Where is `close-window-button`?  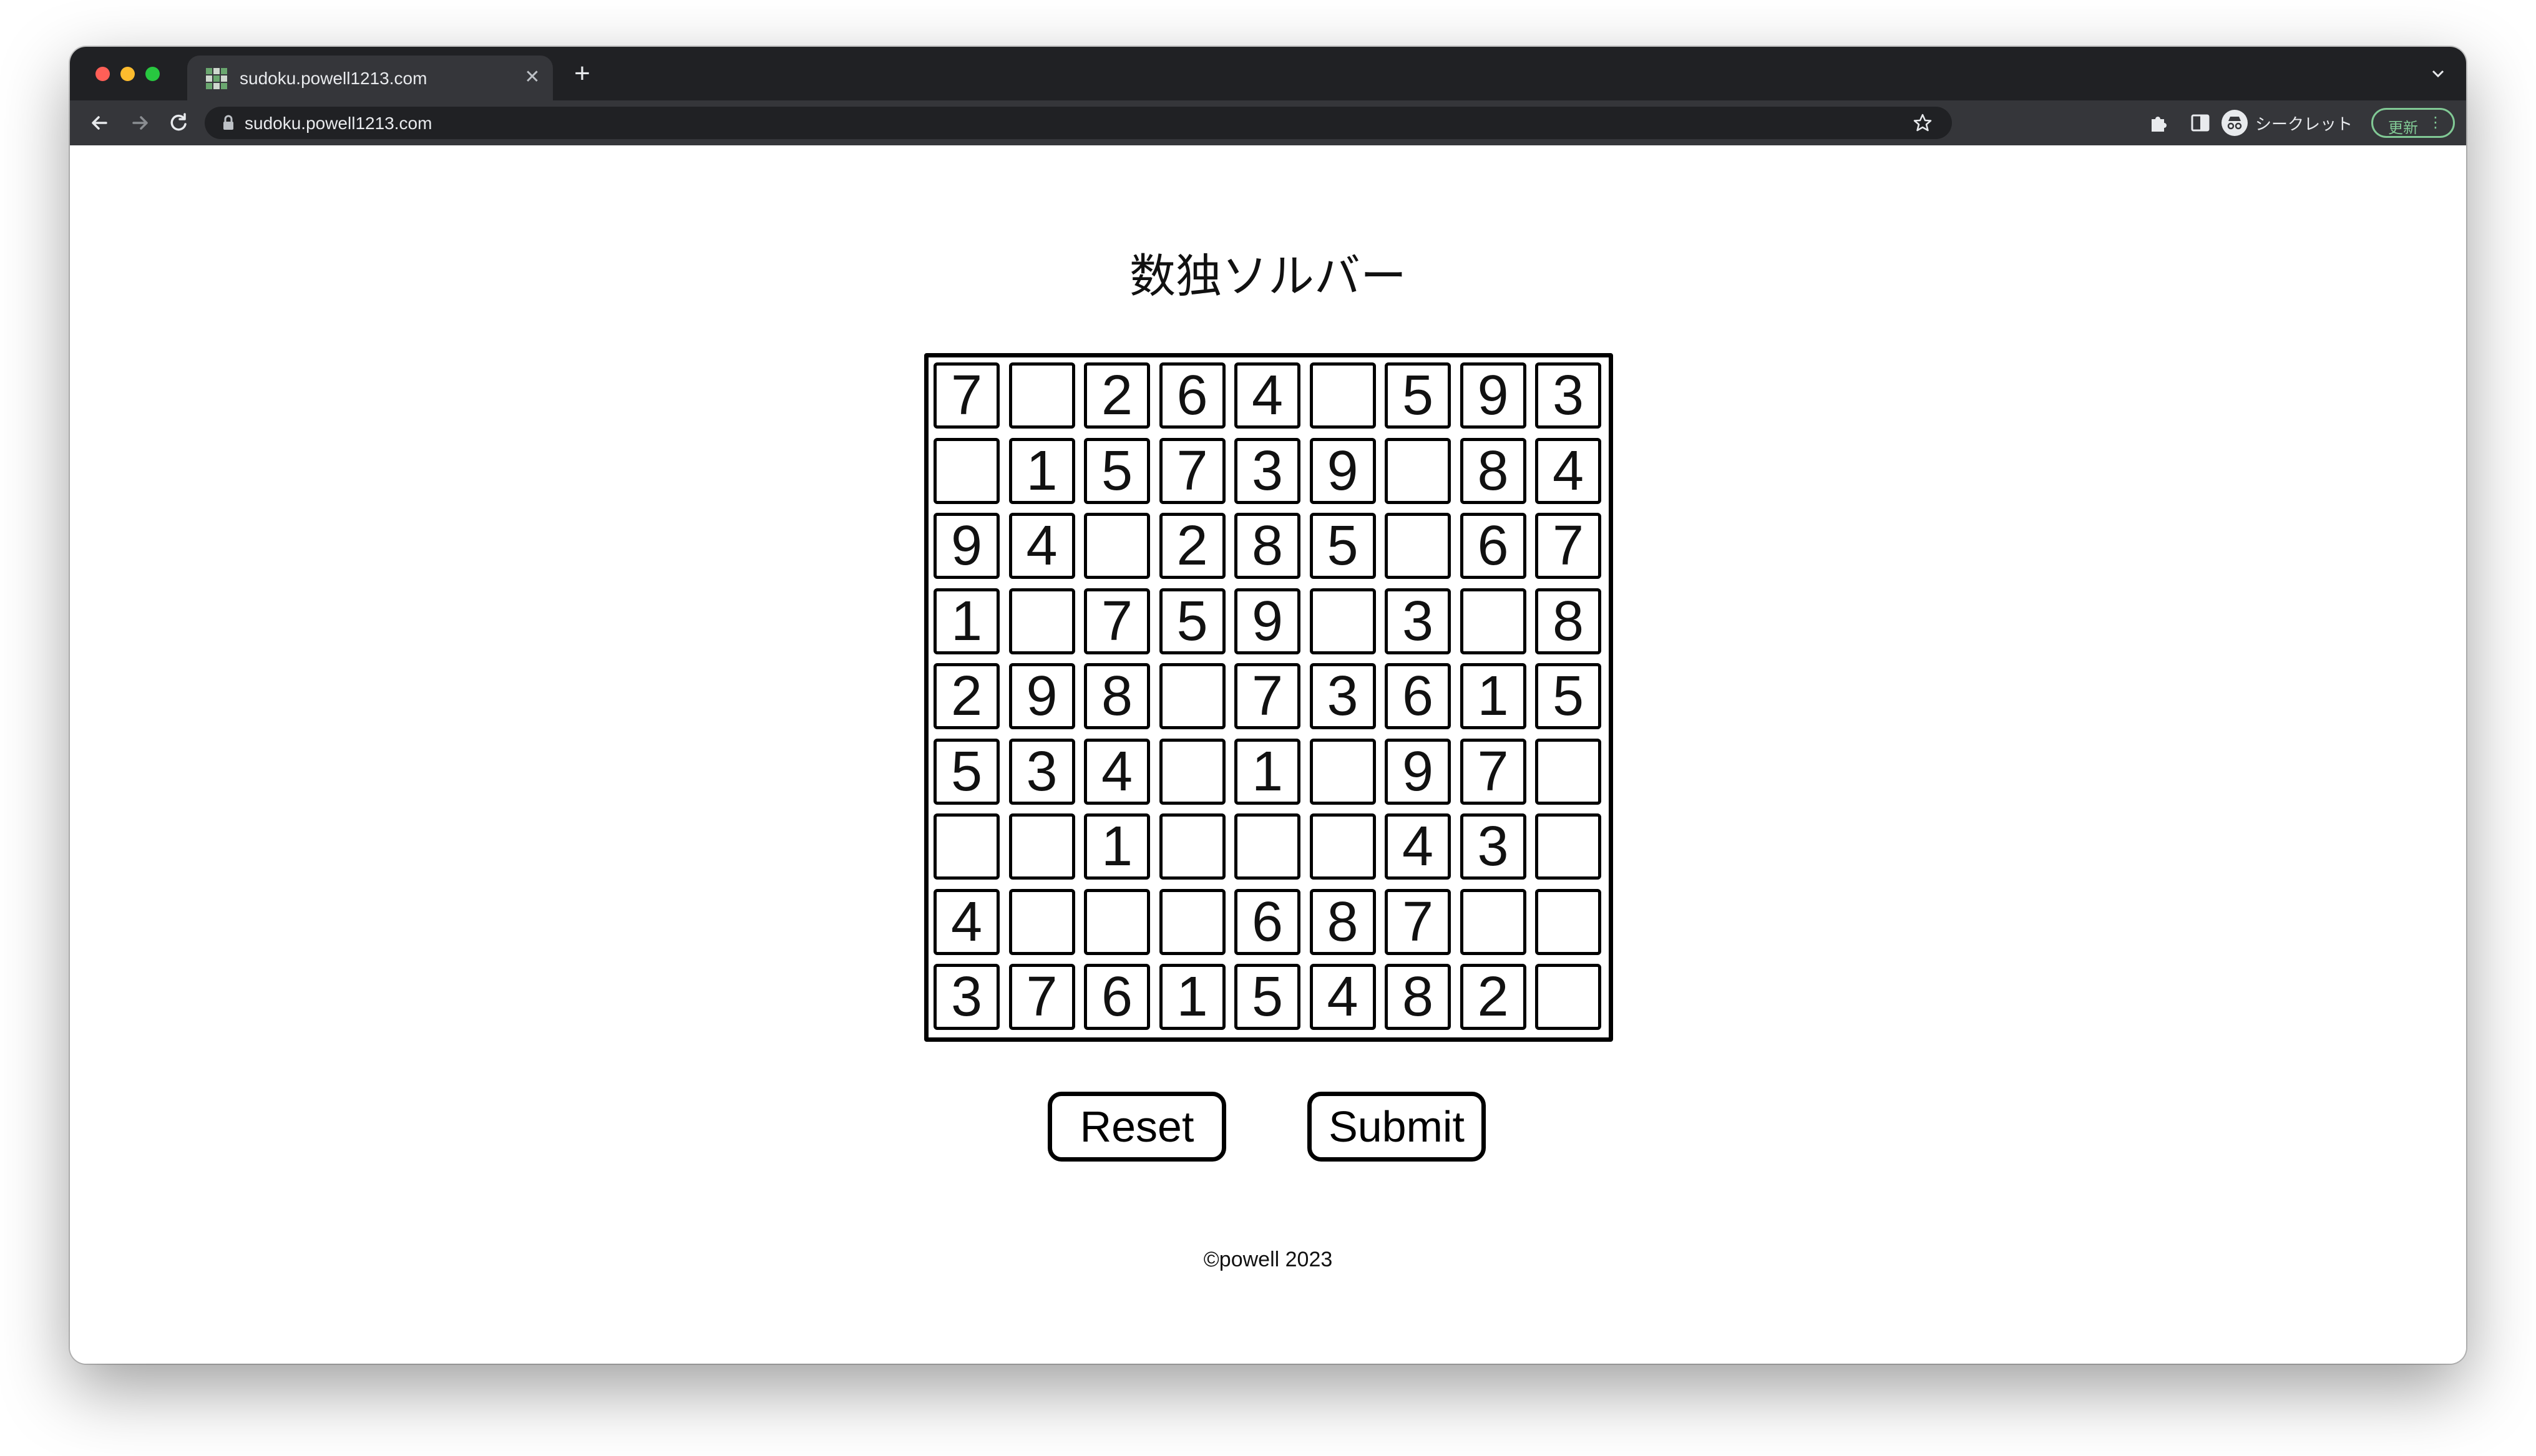
close-window-button is located at coordinates (102, 74).